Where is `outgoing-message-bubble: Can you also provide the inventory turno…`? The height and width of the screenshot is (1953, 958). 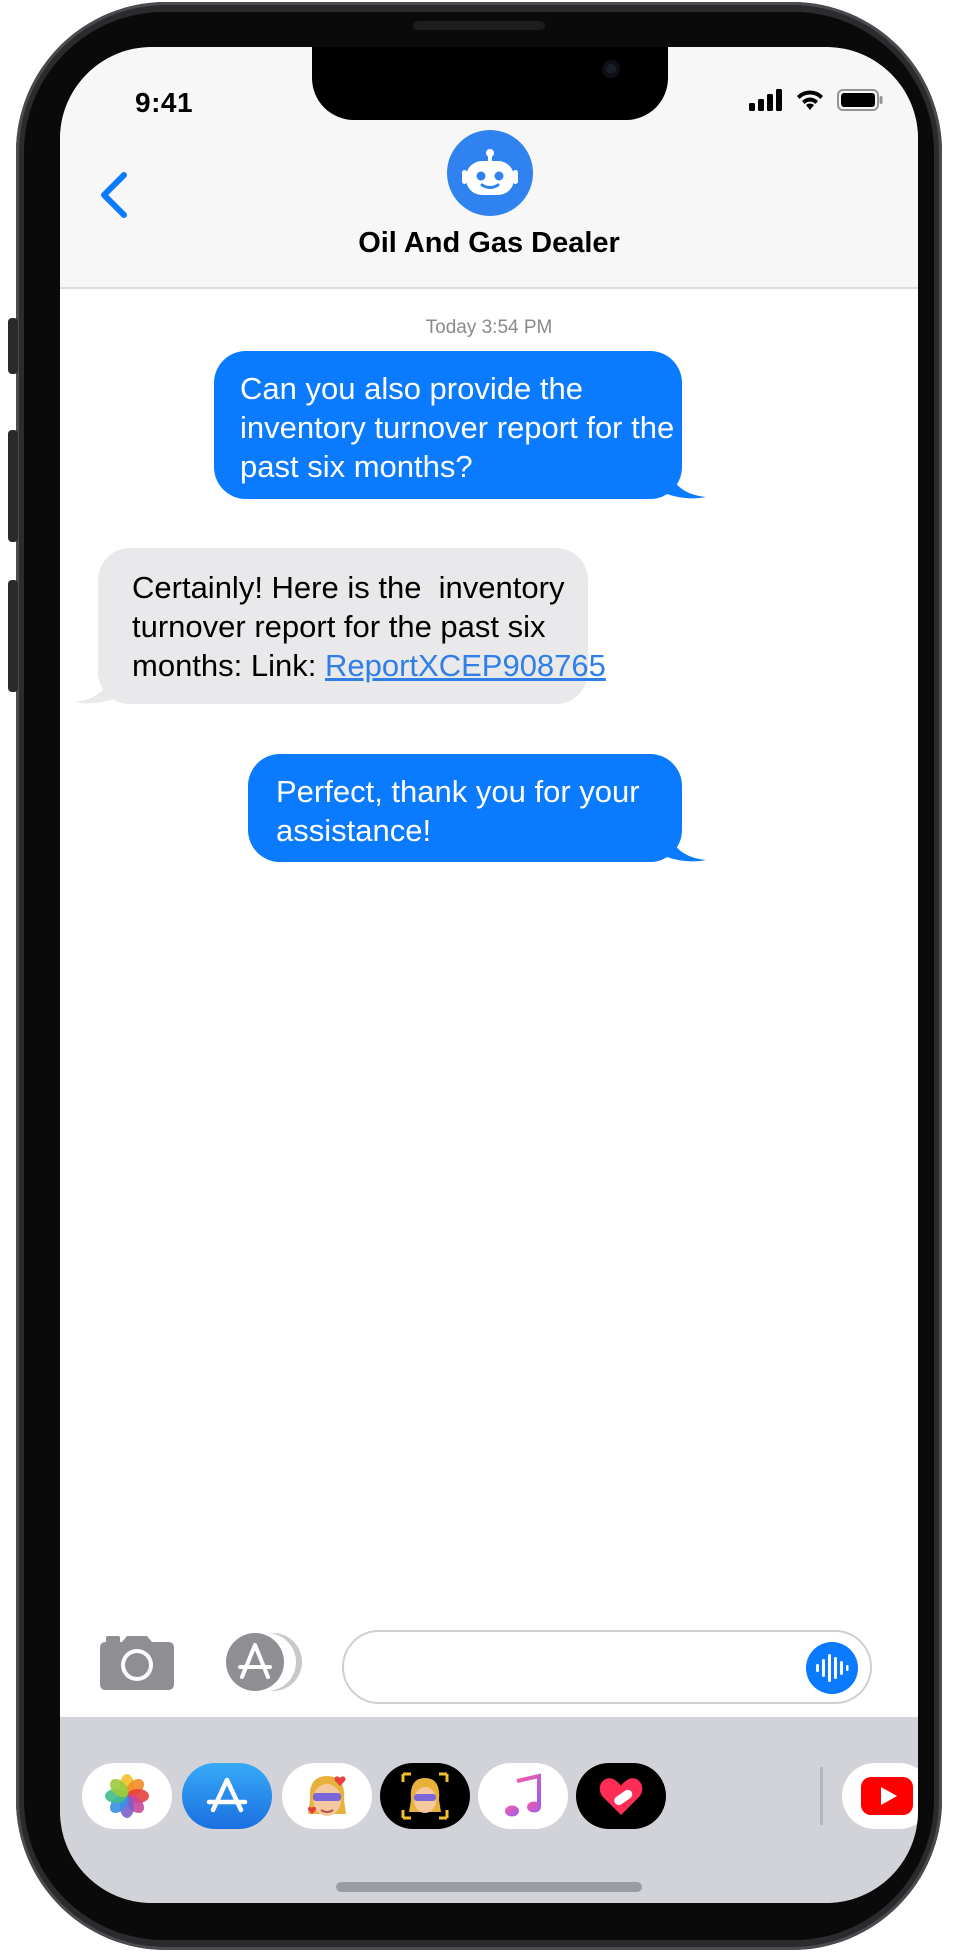 outgoing-message-bubble: Can you also provide the inventory turno… is located at coordinates (460, 425).